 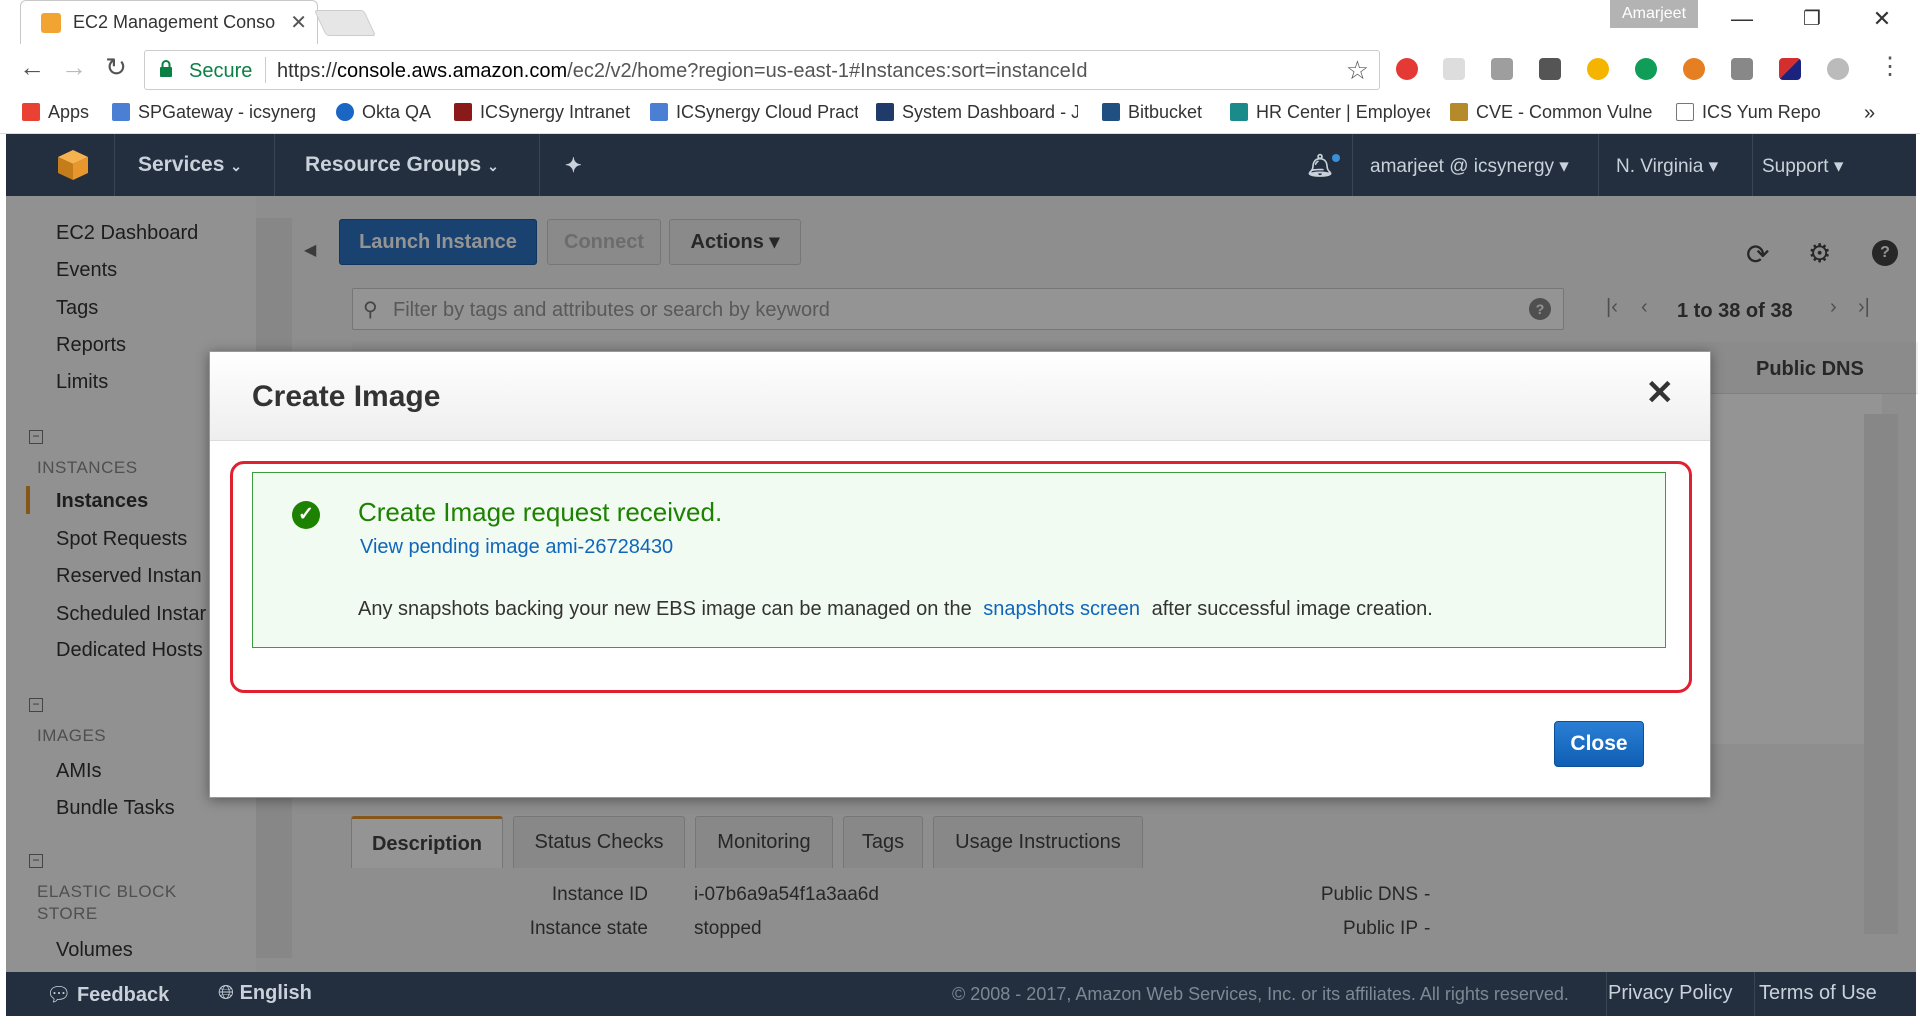 What do you see at coordinates (221, 71) in the screenshot?
I see `secure-label: Secure` at bounding box center [221, 71].